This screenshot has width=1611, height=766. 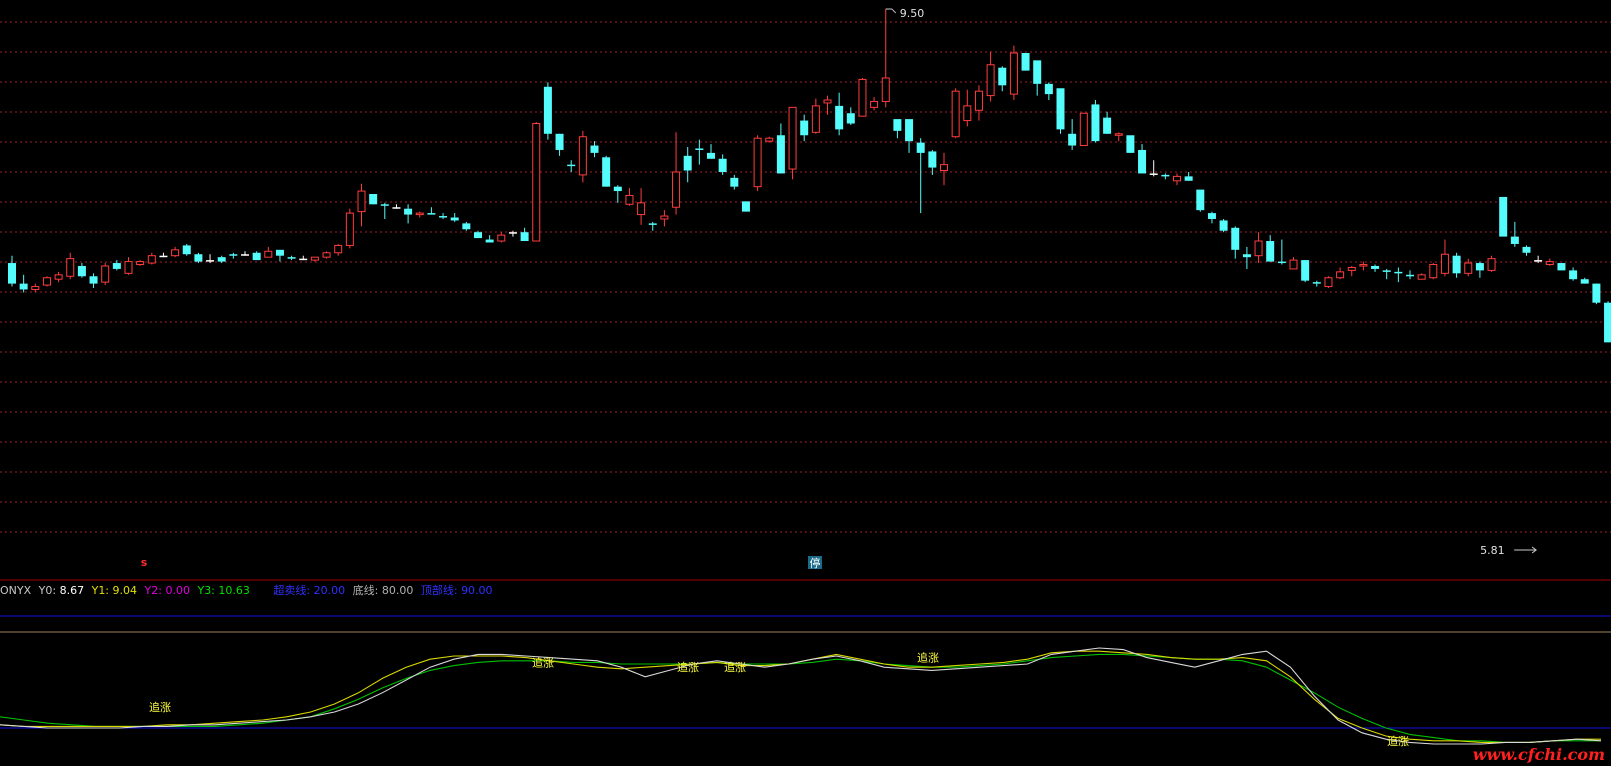 I want to click on watermark: www.cfchi.com, so click(x=1538, y=754).